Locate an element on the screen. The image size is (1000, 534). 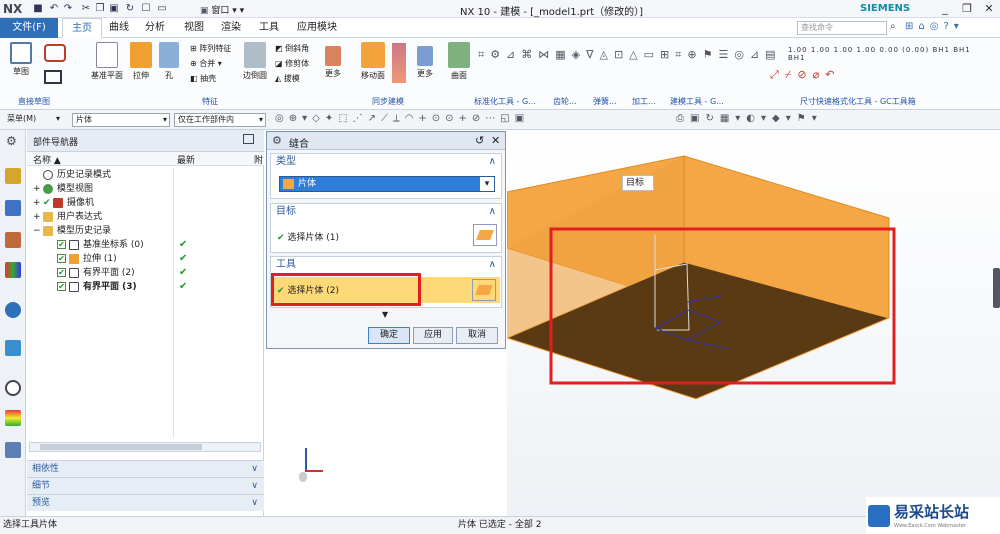
web-browser-icon is located at coordinates (13, 310).